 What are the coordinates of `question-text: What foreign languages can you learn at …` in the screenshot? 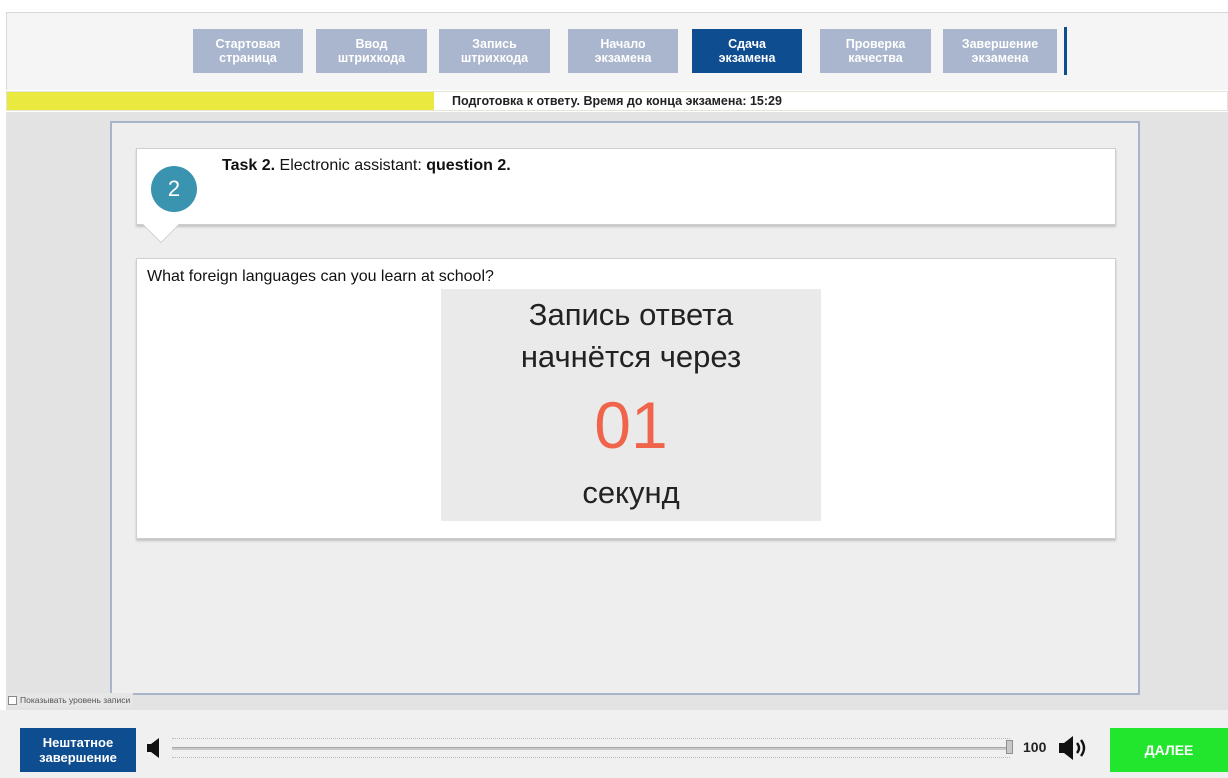 It's located at (320, 276).